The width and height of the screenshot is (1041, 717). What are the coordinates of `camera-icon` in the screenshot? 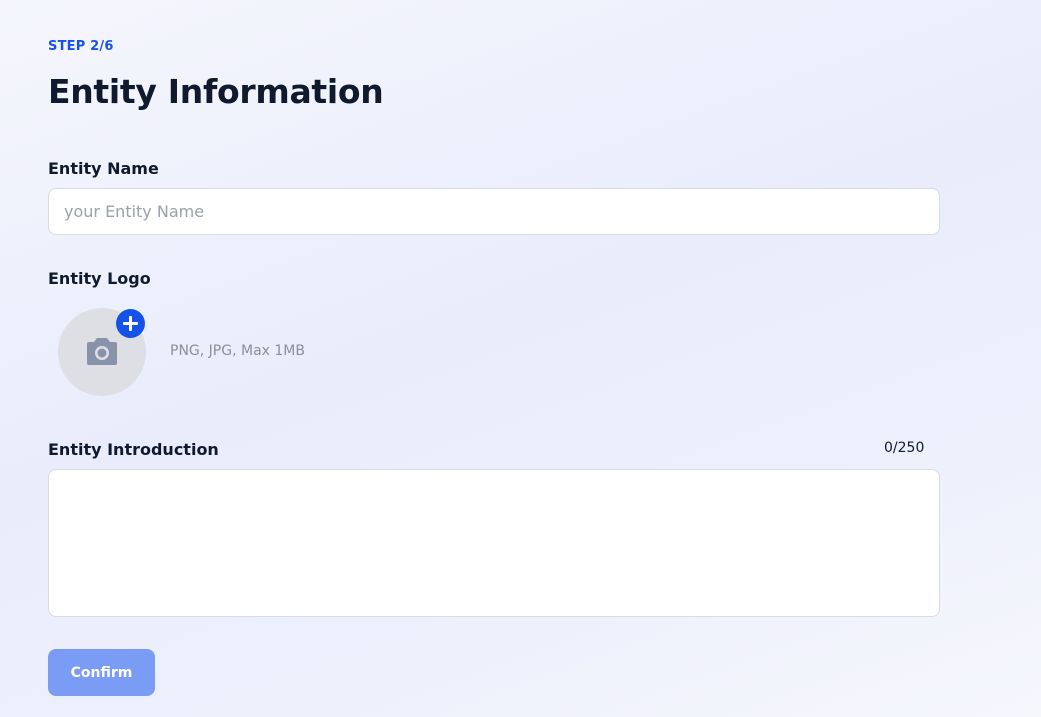 It's located at (102, 351).